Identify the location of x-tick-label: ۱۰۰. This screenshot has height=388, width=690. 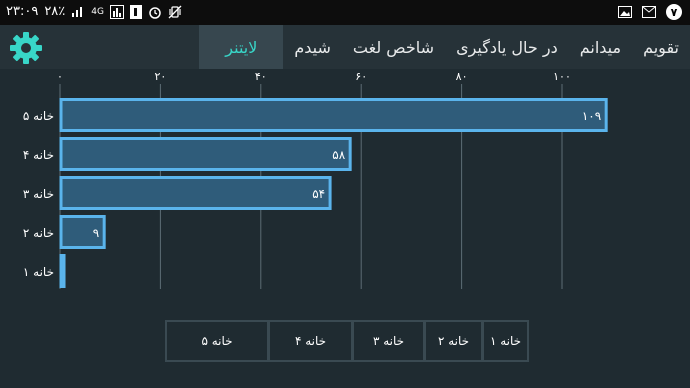
(562, 76).